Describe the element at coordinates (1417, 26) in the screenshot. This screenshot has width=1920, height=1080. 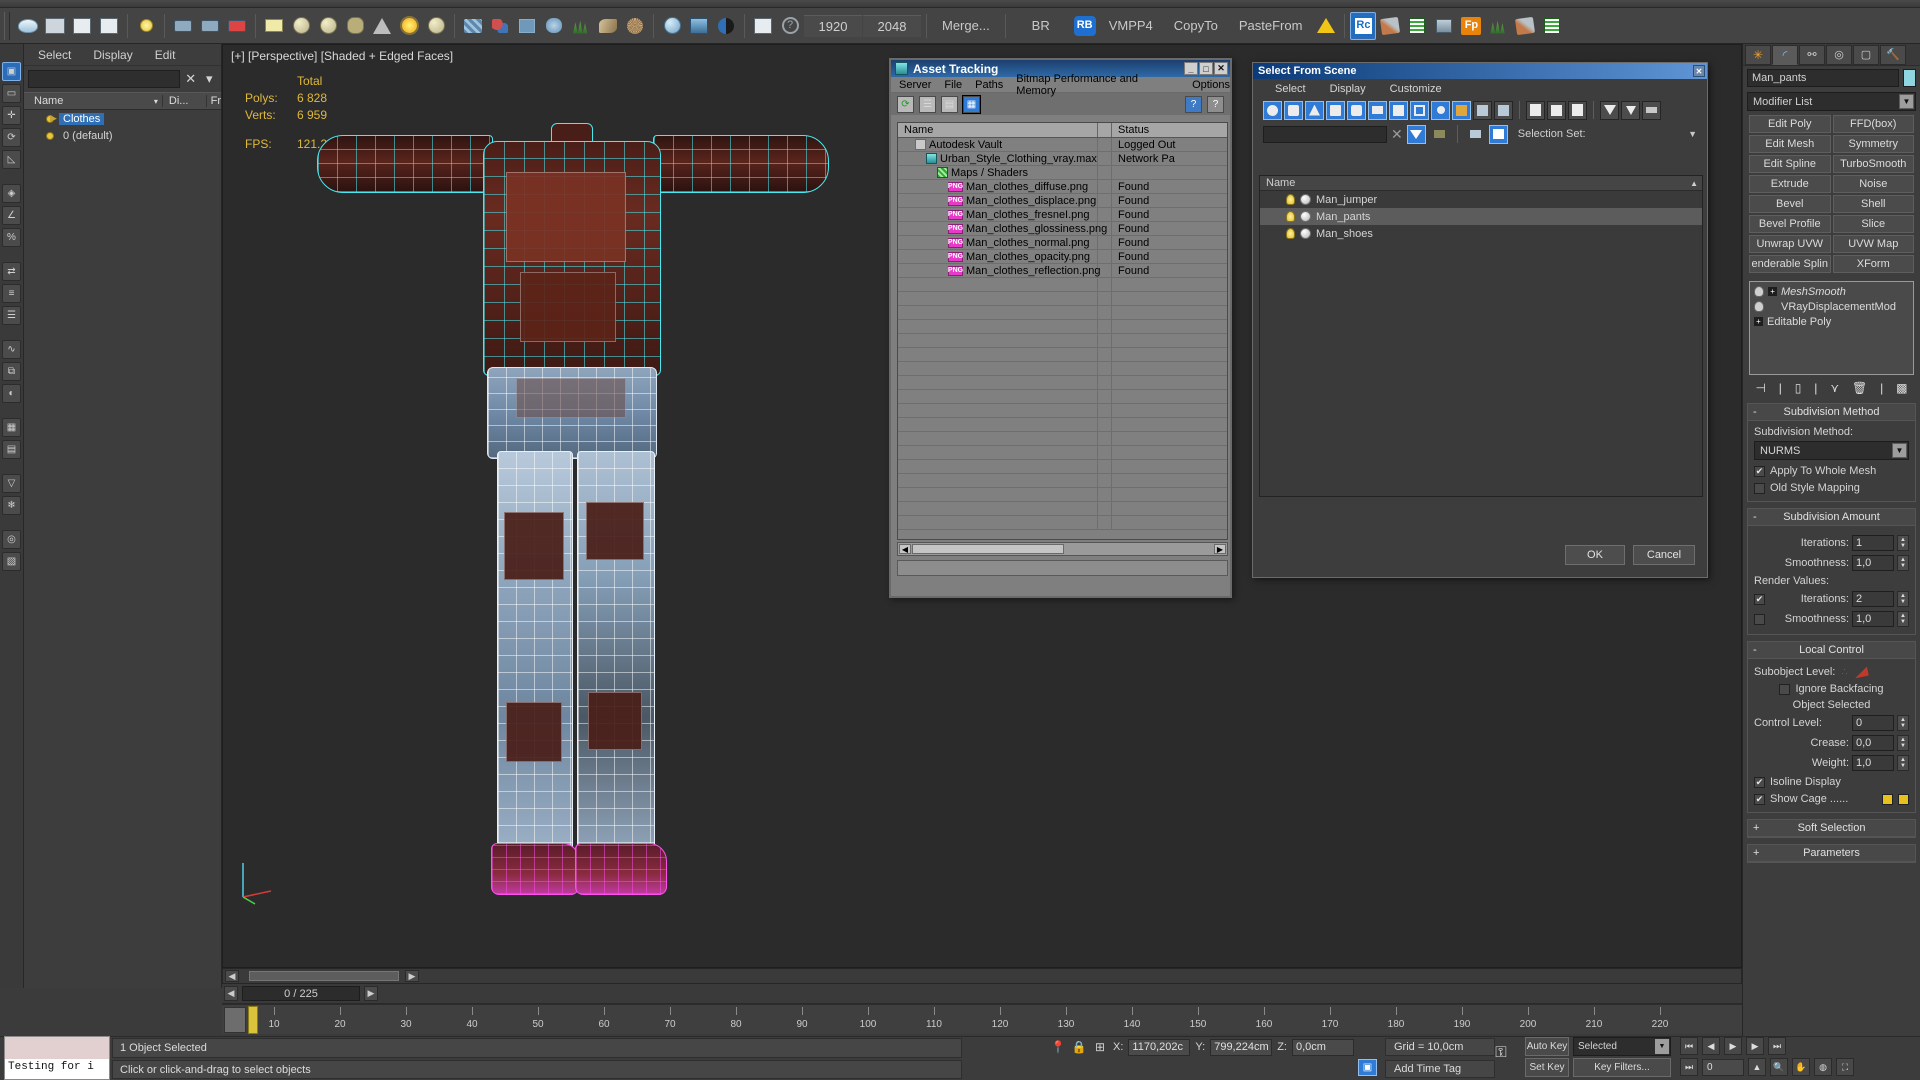
I see `spreadsheet-icon` at that location.